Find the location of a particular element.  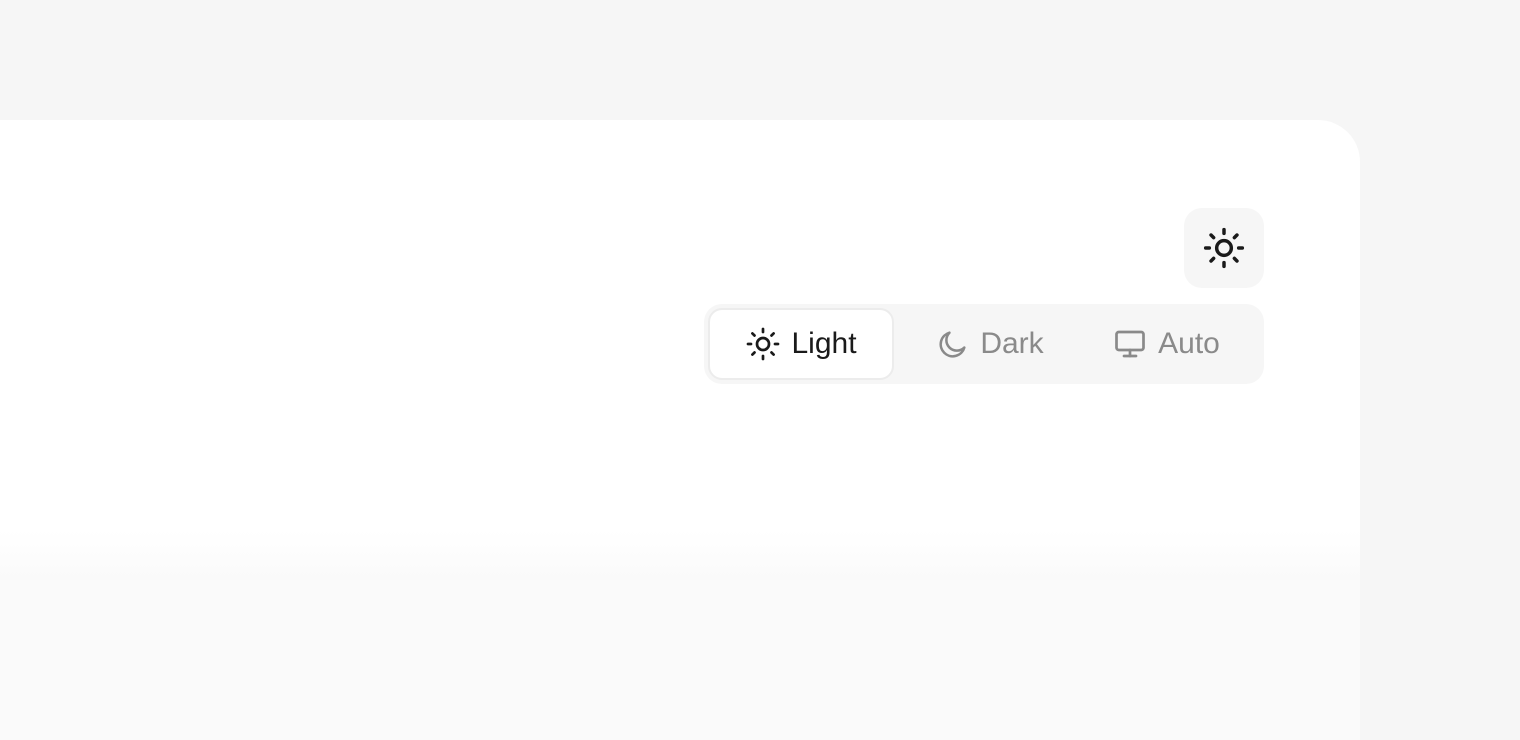

theme-option-label: Light is located at coordinates (824, 343).